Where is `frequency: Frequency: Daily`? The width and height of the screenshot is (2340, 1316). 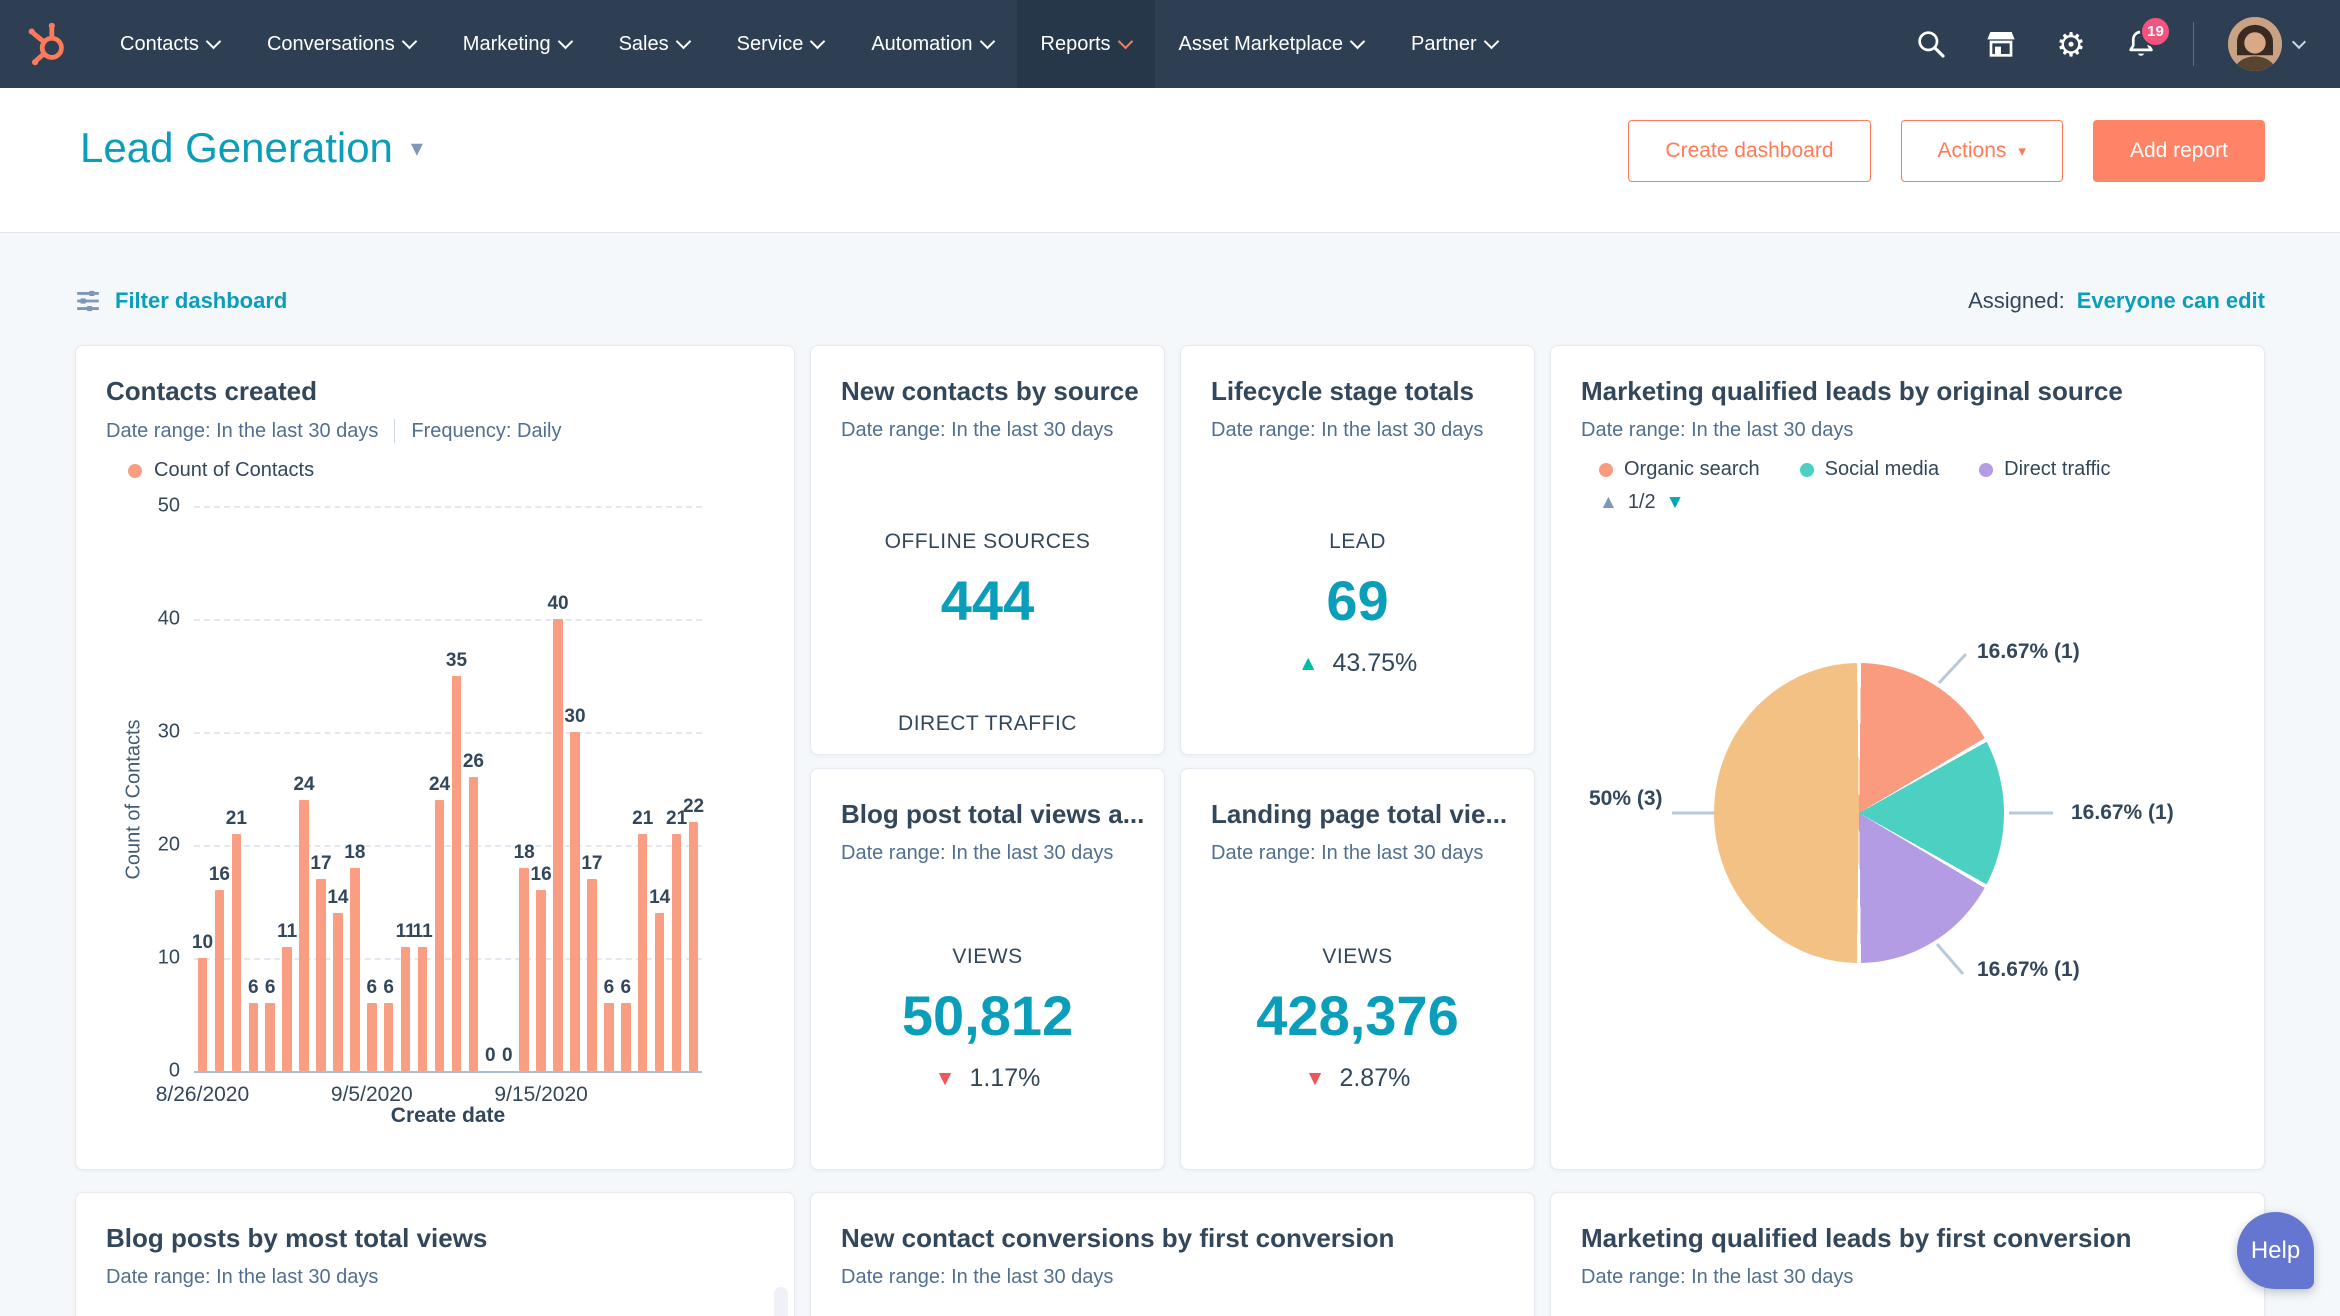 frequency: Frequency: Daily is located at coordinates (486, 430).